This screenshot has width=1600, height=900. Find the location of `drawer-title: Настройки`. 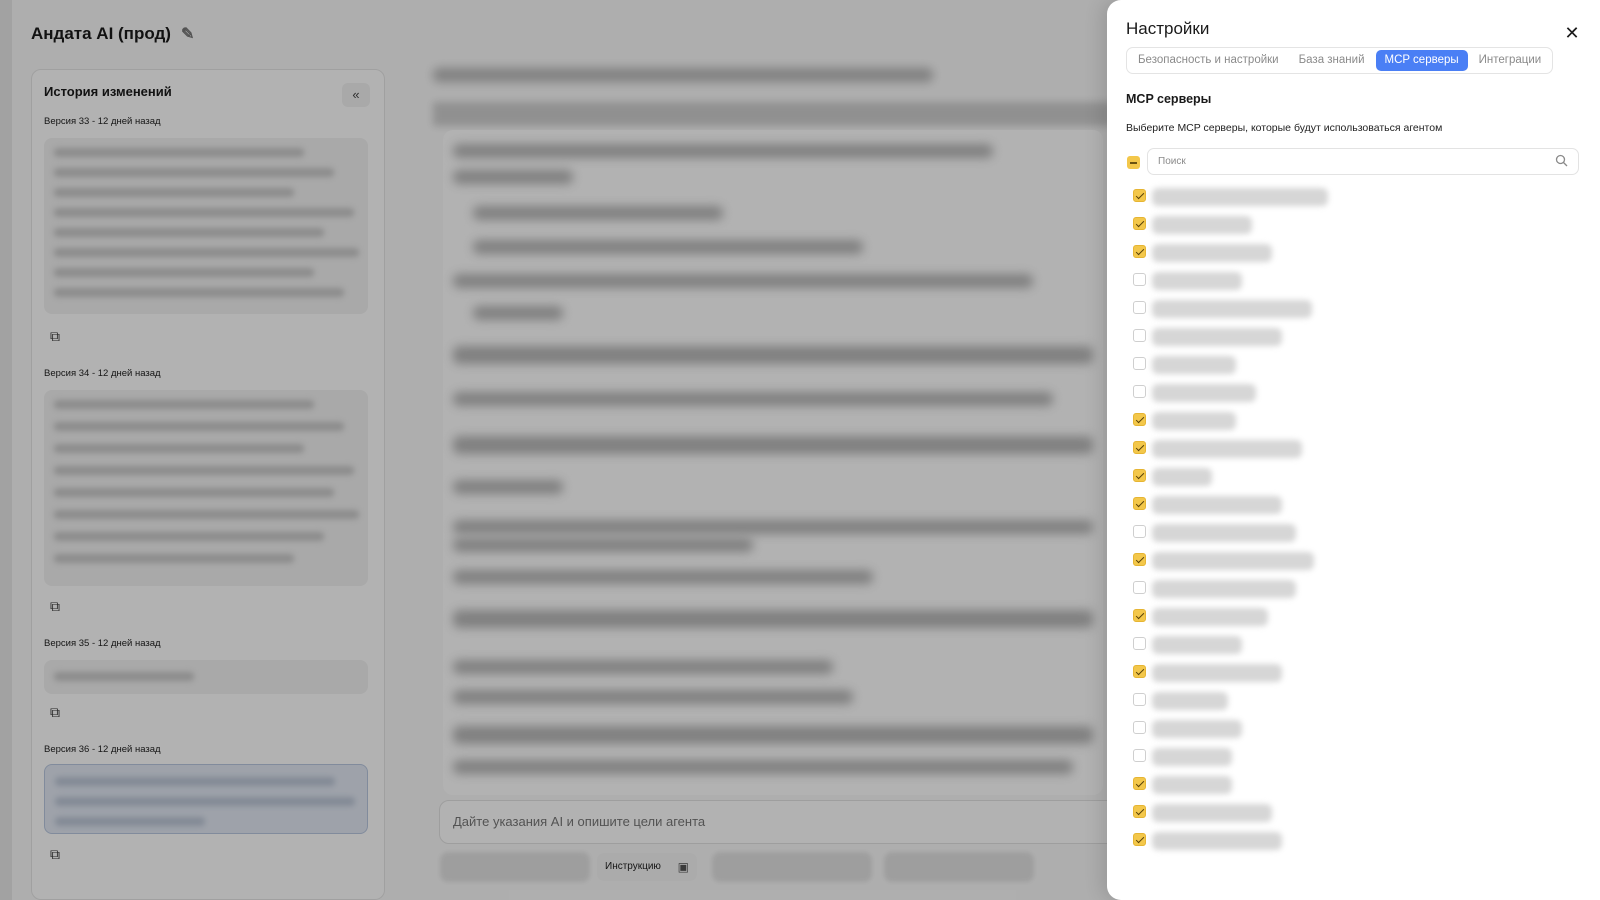

drawer-title: Настройки is located at coordinates (1168, 28).